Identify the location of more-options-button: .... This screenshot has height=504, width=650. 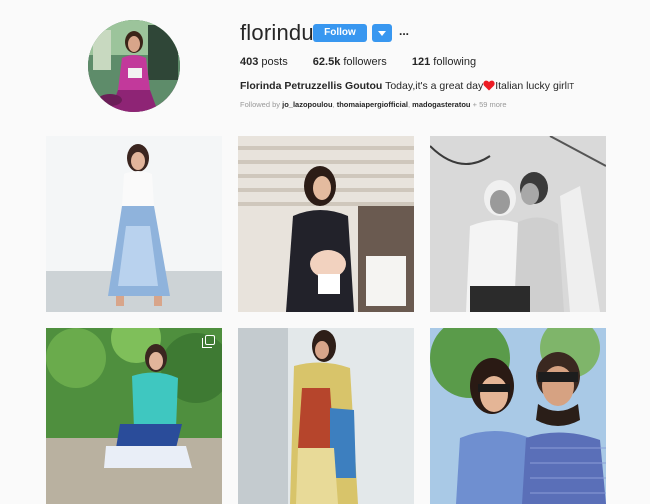
(406, 32).